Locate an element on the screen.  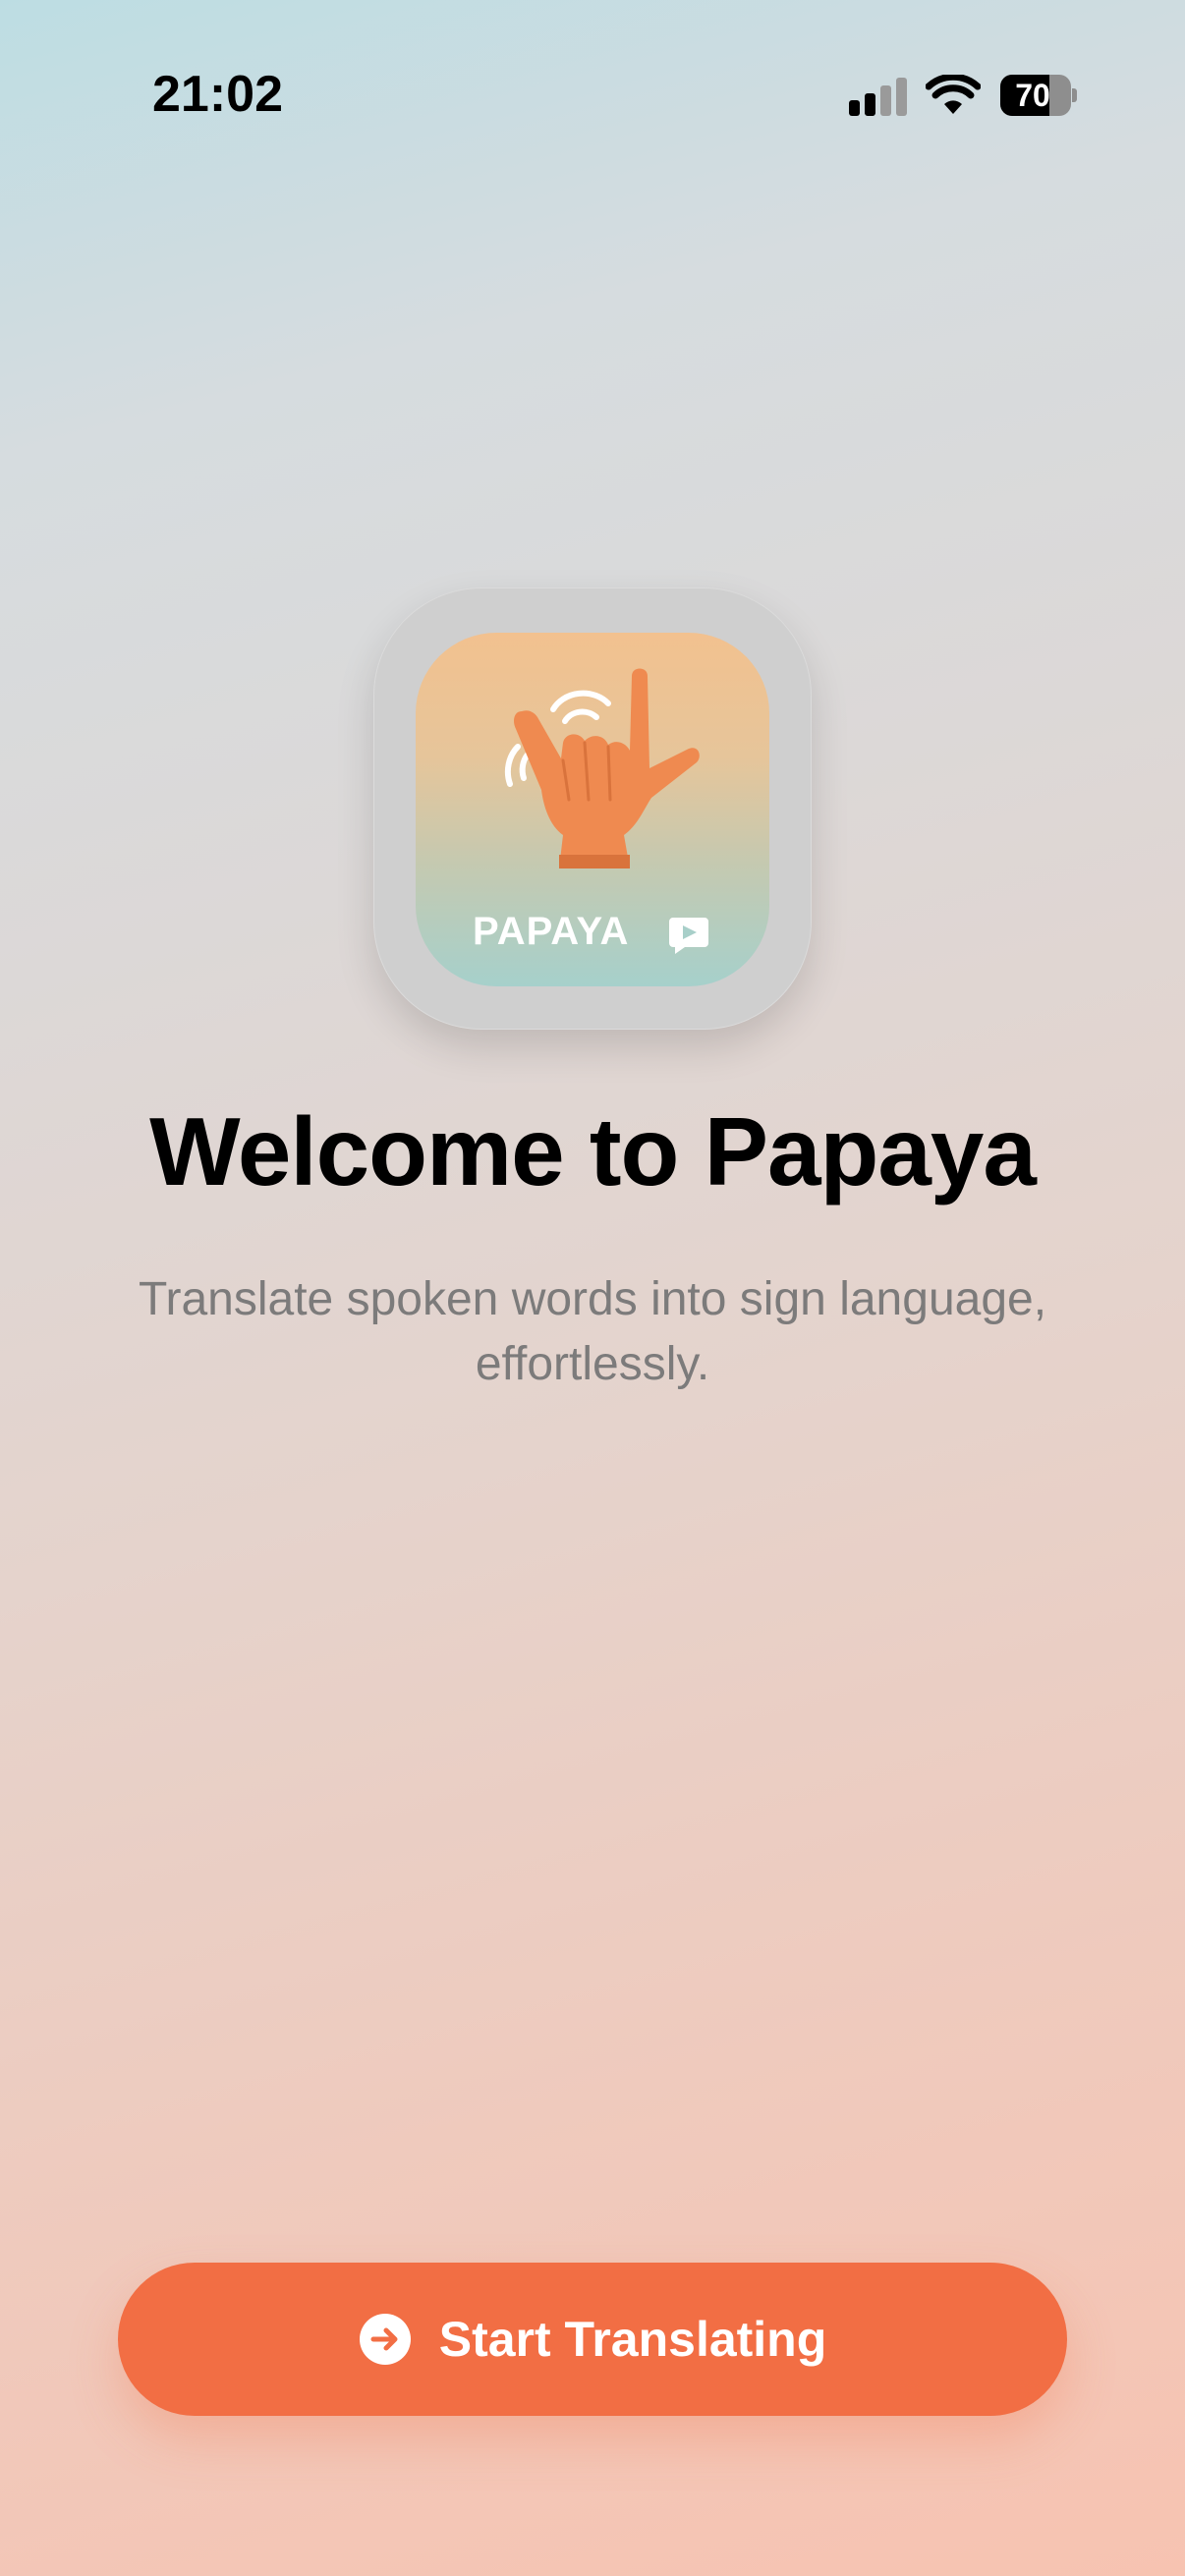
battery-cap is located at coordinates (1075, 95).